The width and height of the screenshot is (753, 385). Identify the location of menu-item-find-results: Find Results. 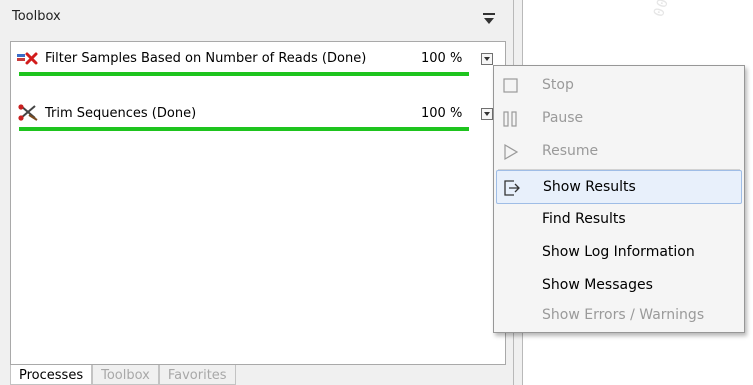
(619, 220).